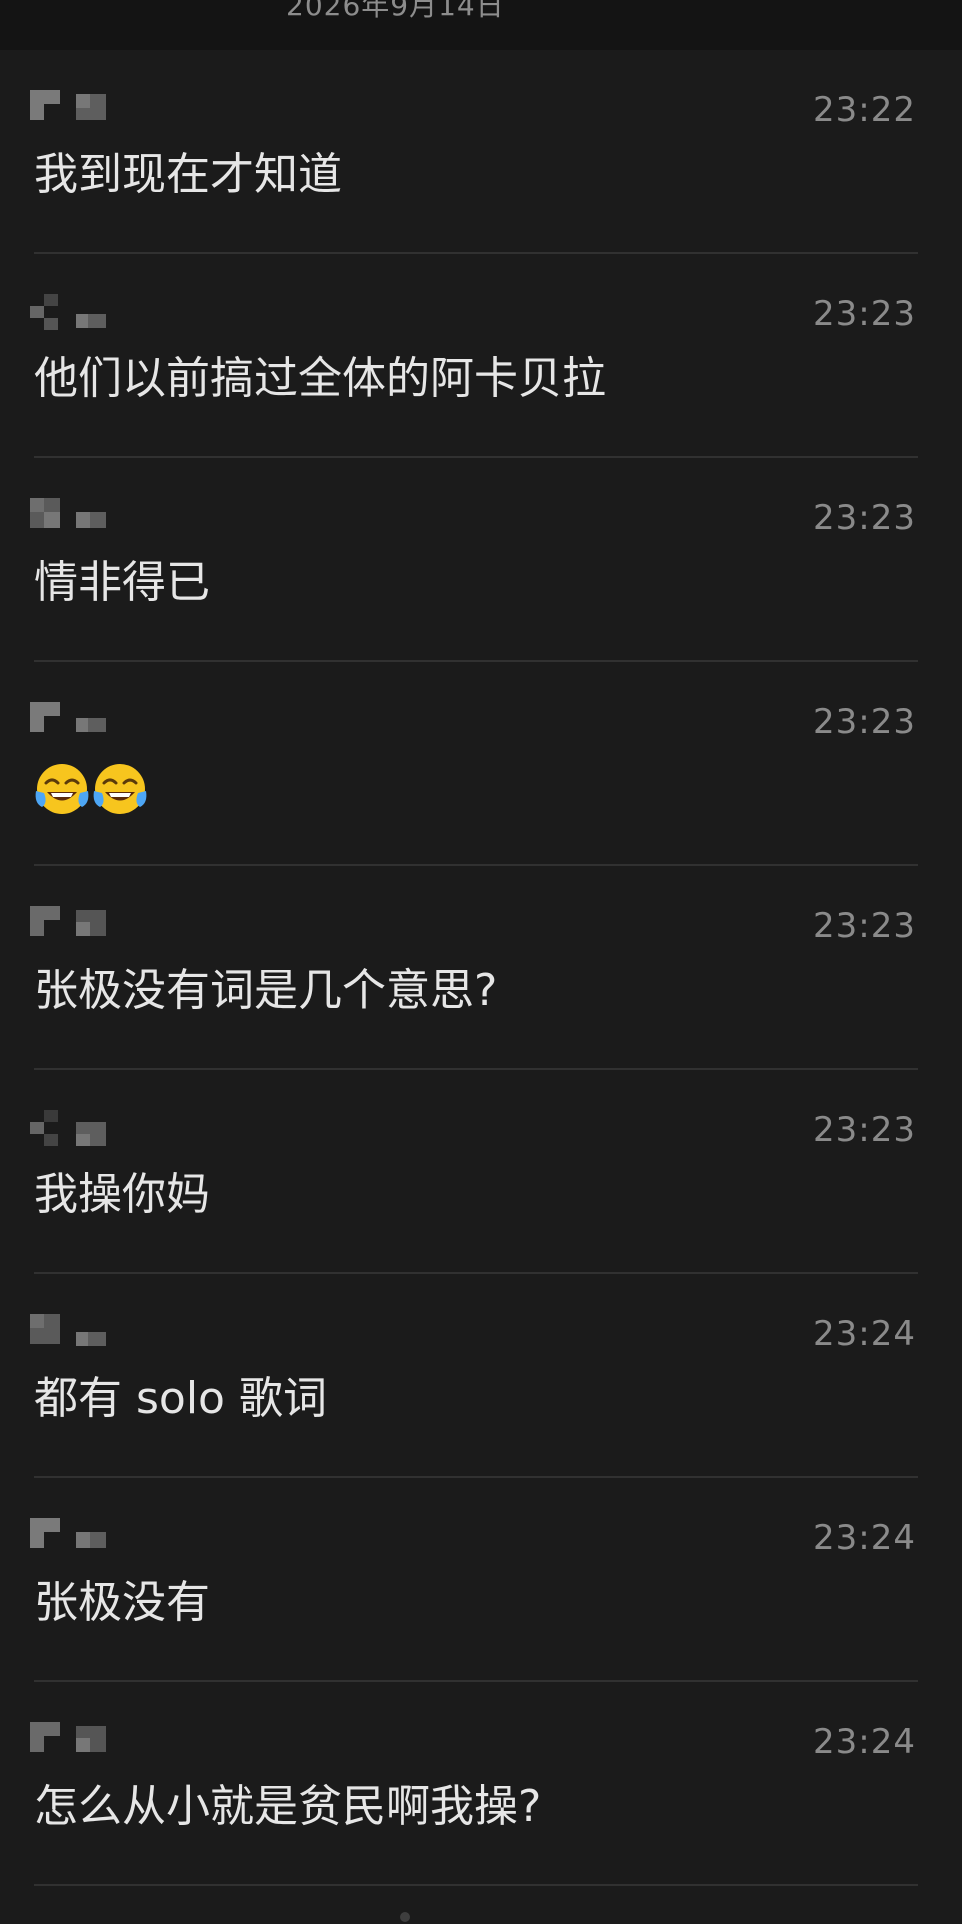  Describe the element at coordinates (122, 1602) in the screenshot. I see `message-text: 张极没有` at that location.